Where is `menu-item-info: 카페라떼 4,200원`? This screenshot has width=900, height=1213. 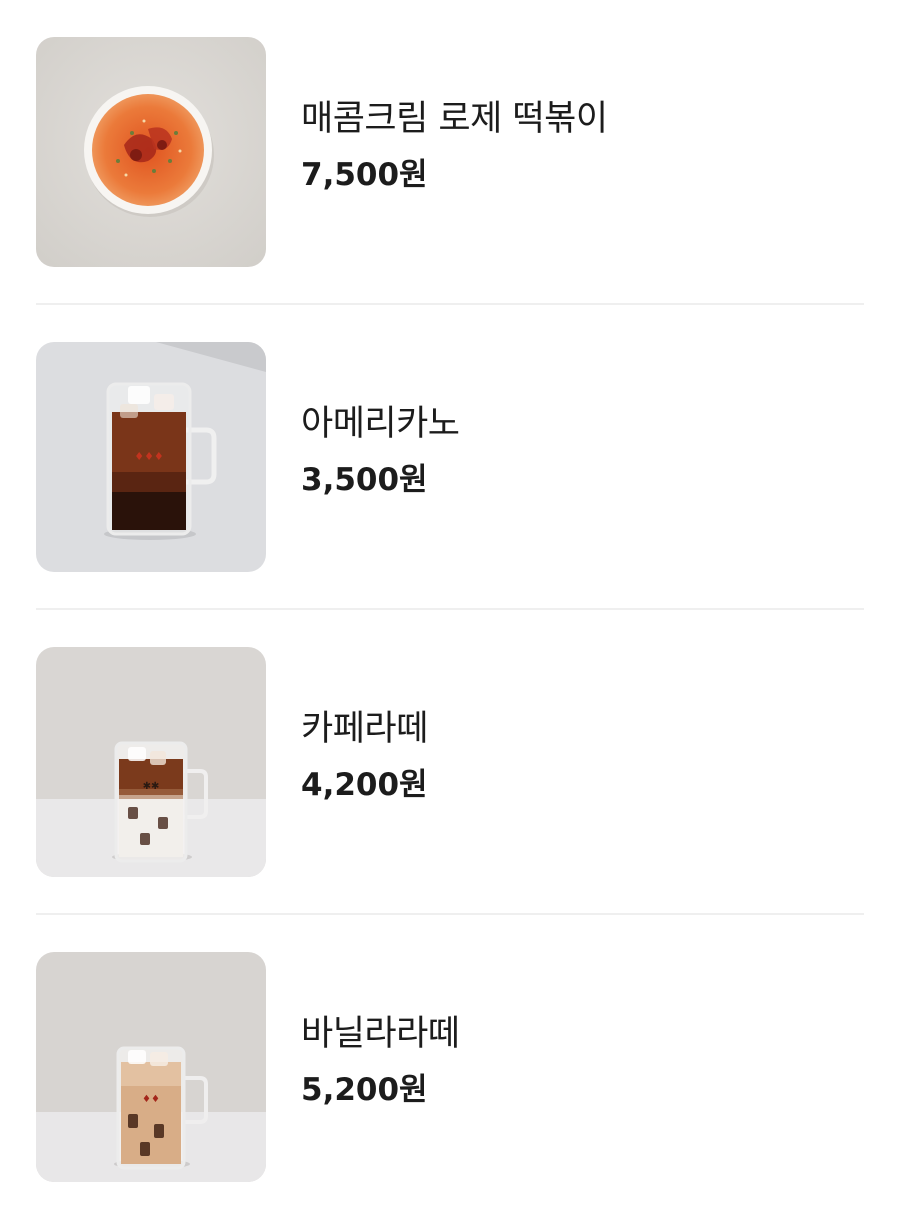
menu-item-info: 카페라떼 4,200원 is located at coordinates (364, 756).